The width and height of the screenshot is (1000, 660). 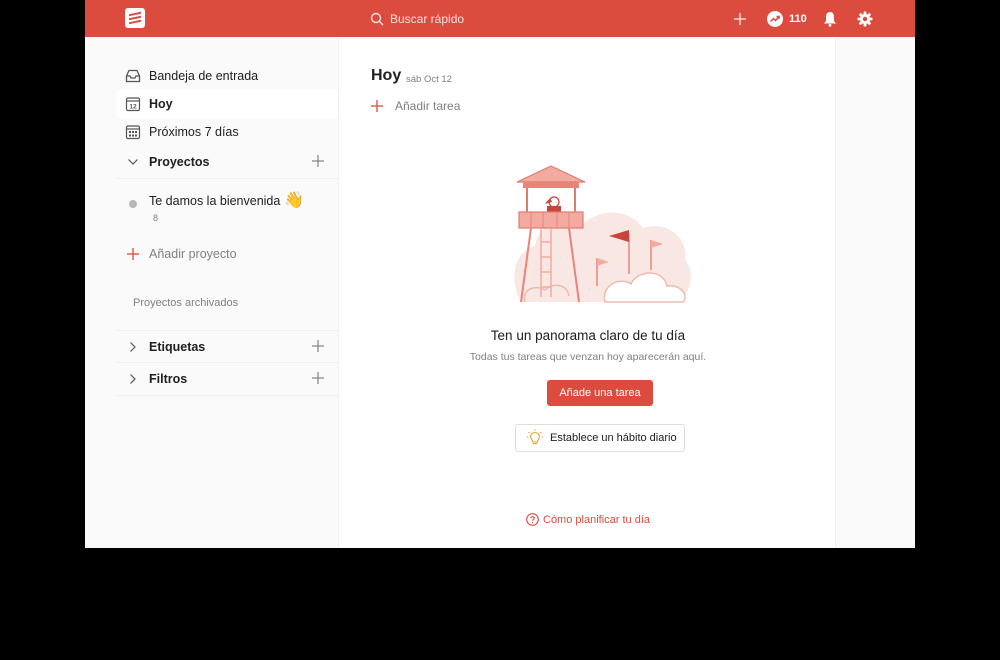 What do you see at coordinates (787, 19) in the screenshot?
I see `karma-button: 110` at bounding box center [787, 19].